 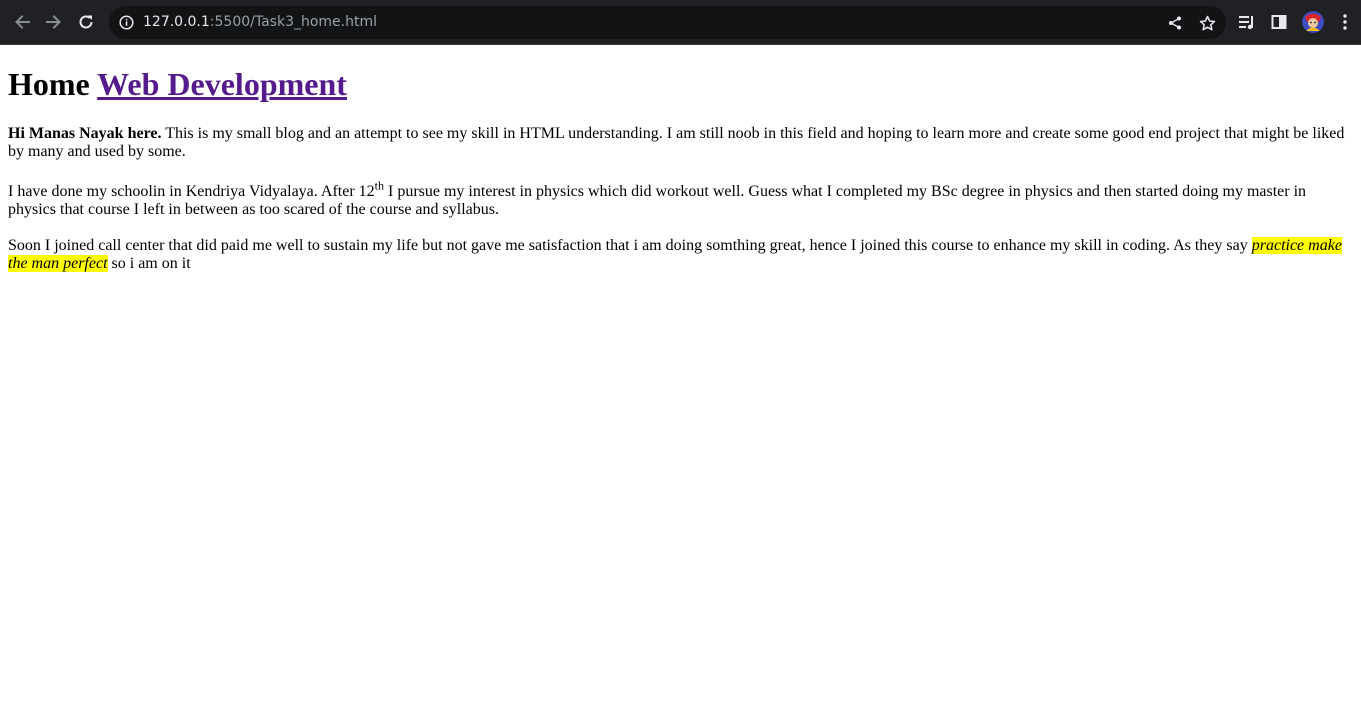 I want to click on avatar, so click(x=1313, y=22).